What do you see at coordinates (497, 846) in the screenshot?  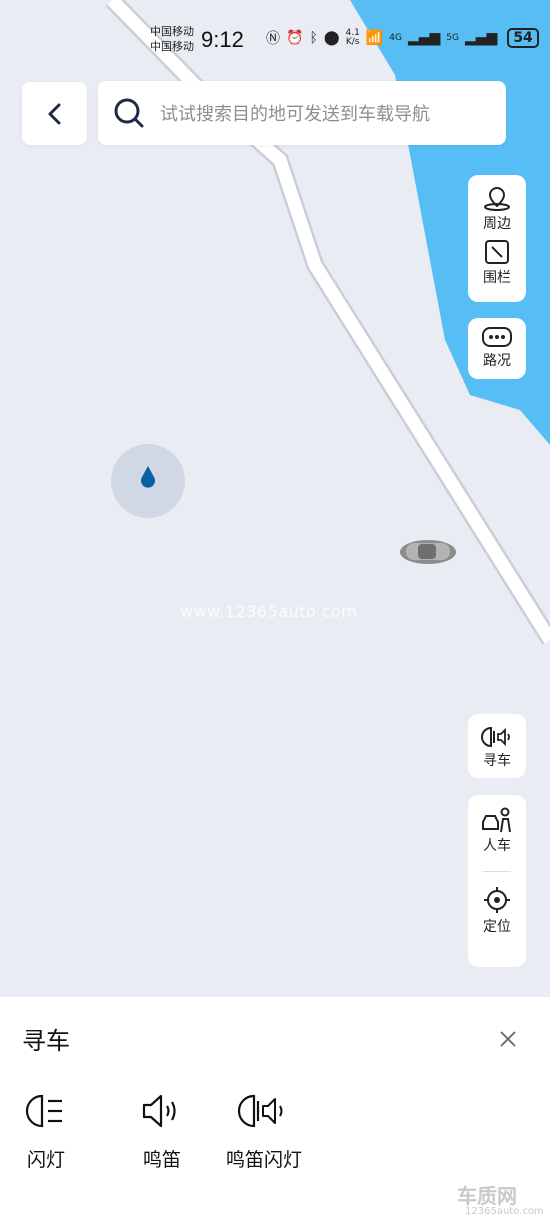 I see `person-car-label: 人车` at bounding box center [497, 846].